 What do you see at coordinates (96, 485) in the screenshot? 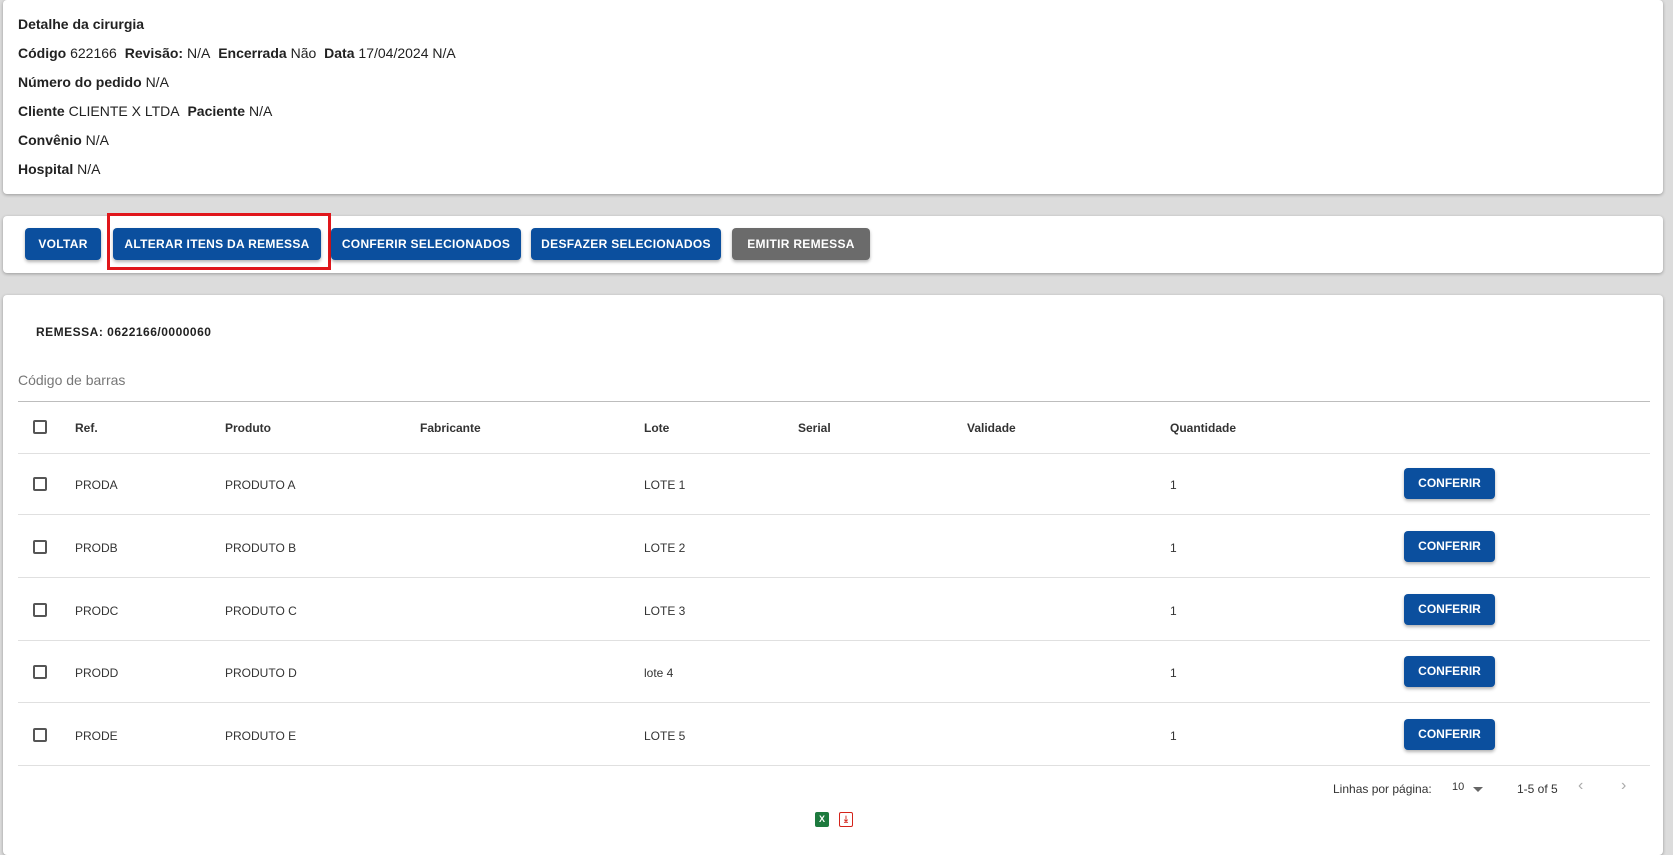
I see `cell-ref: PRODA` at bounding box center [96, 485].